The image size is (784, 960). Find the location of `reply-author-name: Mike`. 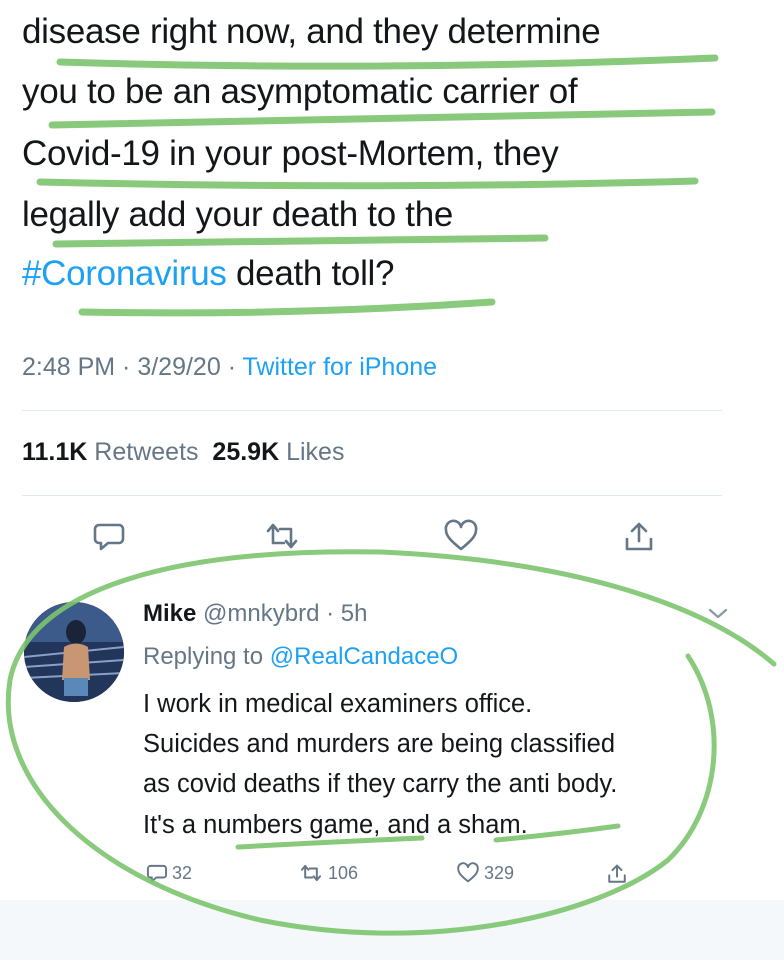

reply-author-name: Mike is located at coordinates (169, 613).